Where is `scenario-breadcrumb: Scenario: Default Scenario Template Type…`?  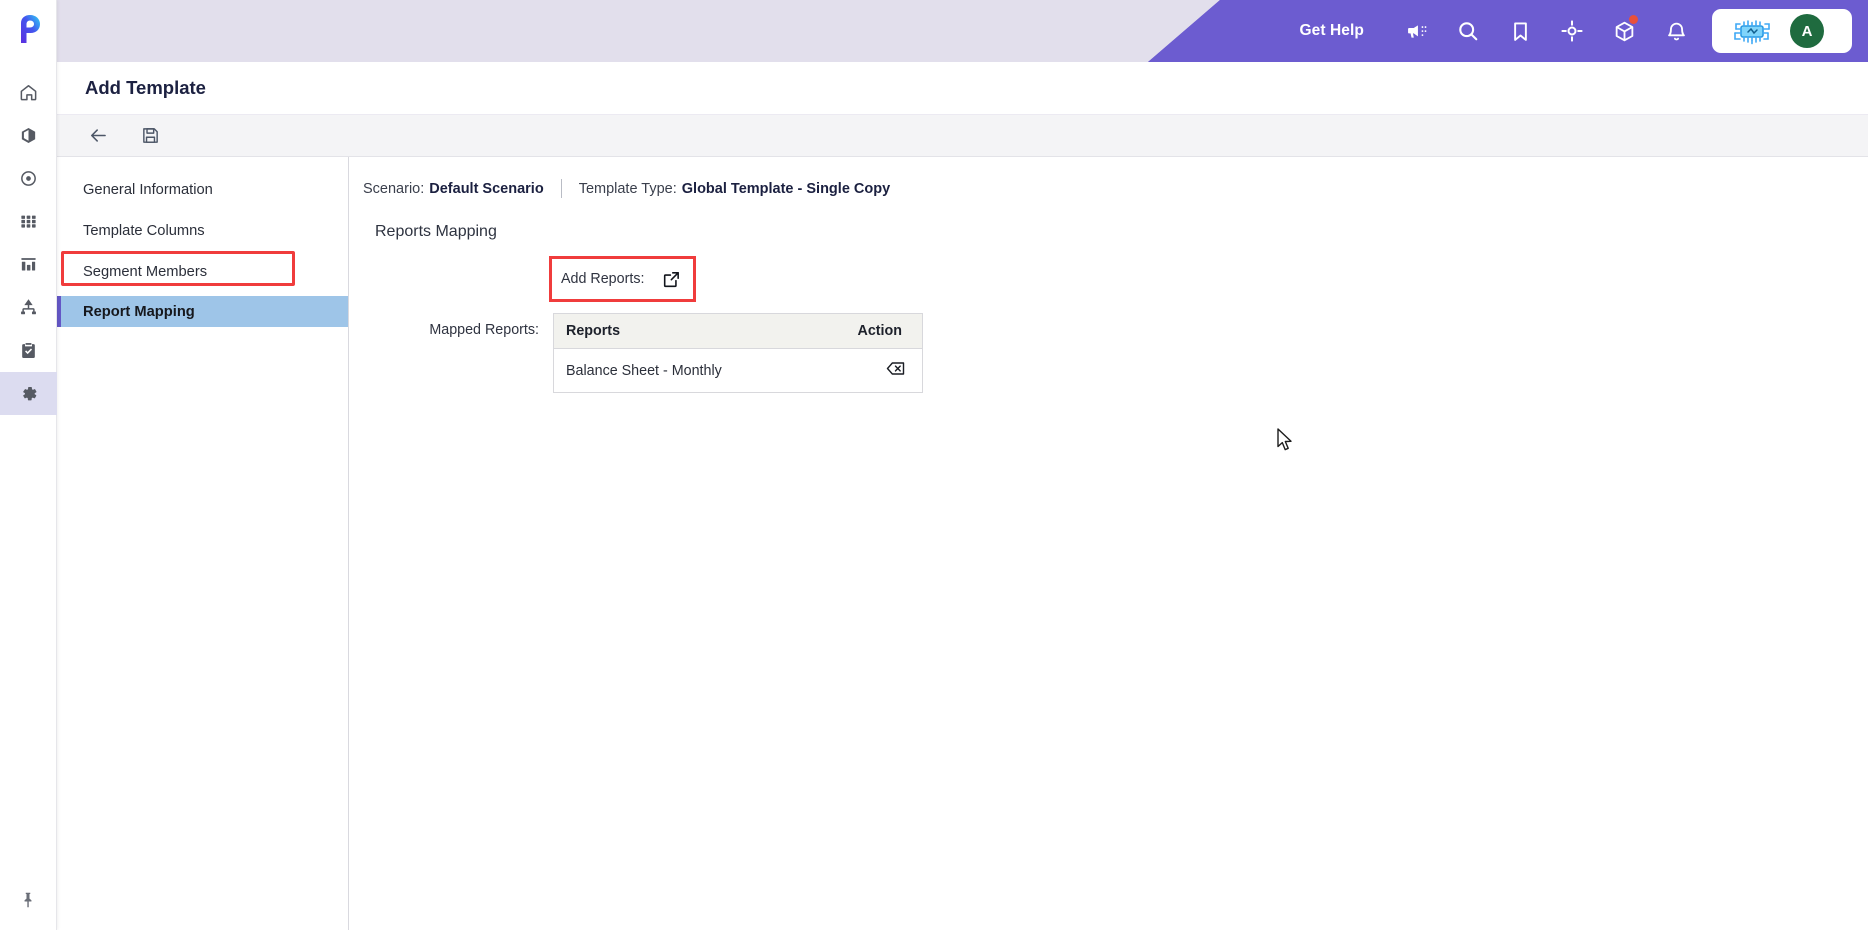 scenario-breadcrumb: Scenario: Default Scenario Template Type… is located at coordinates (1115, 188).